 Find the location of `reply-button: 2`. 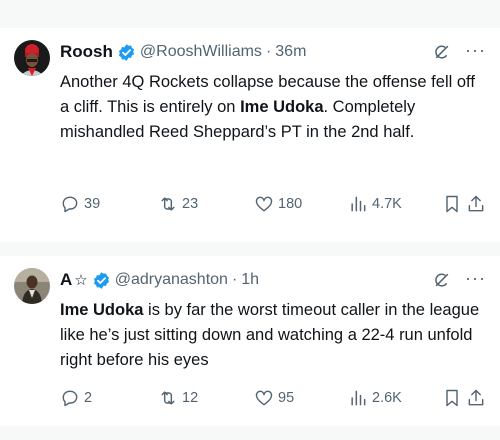

reply-button: 2 is located at coordinates (76, 398).